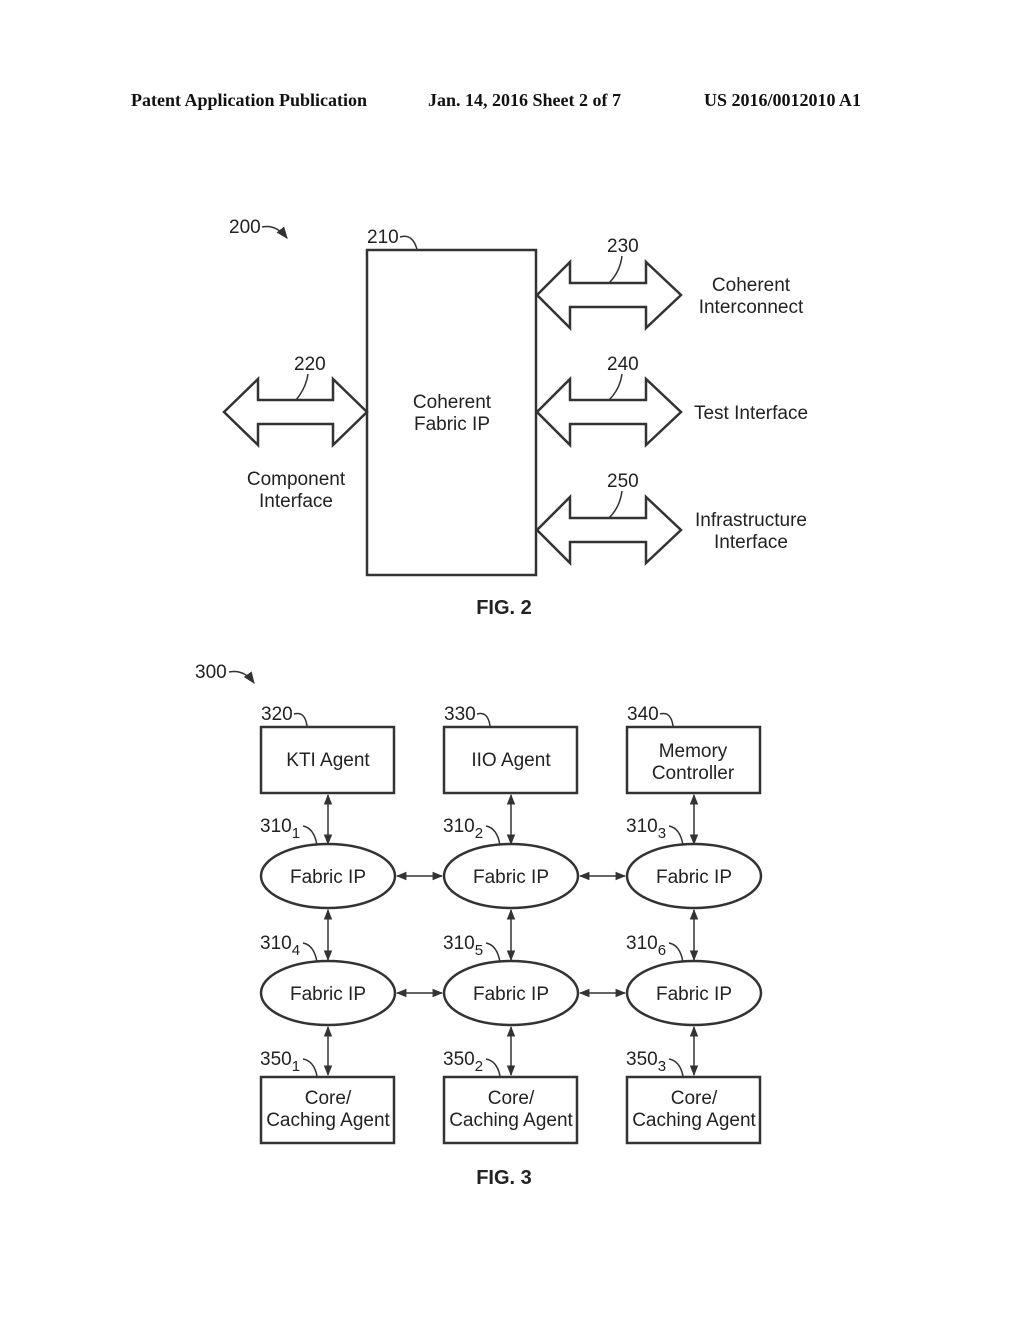  Describe the element at coordinates (642, 826) in the screenshot. I see `ref-310-3-base: 310` at that location.